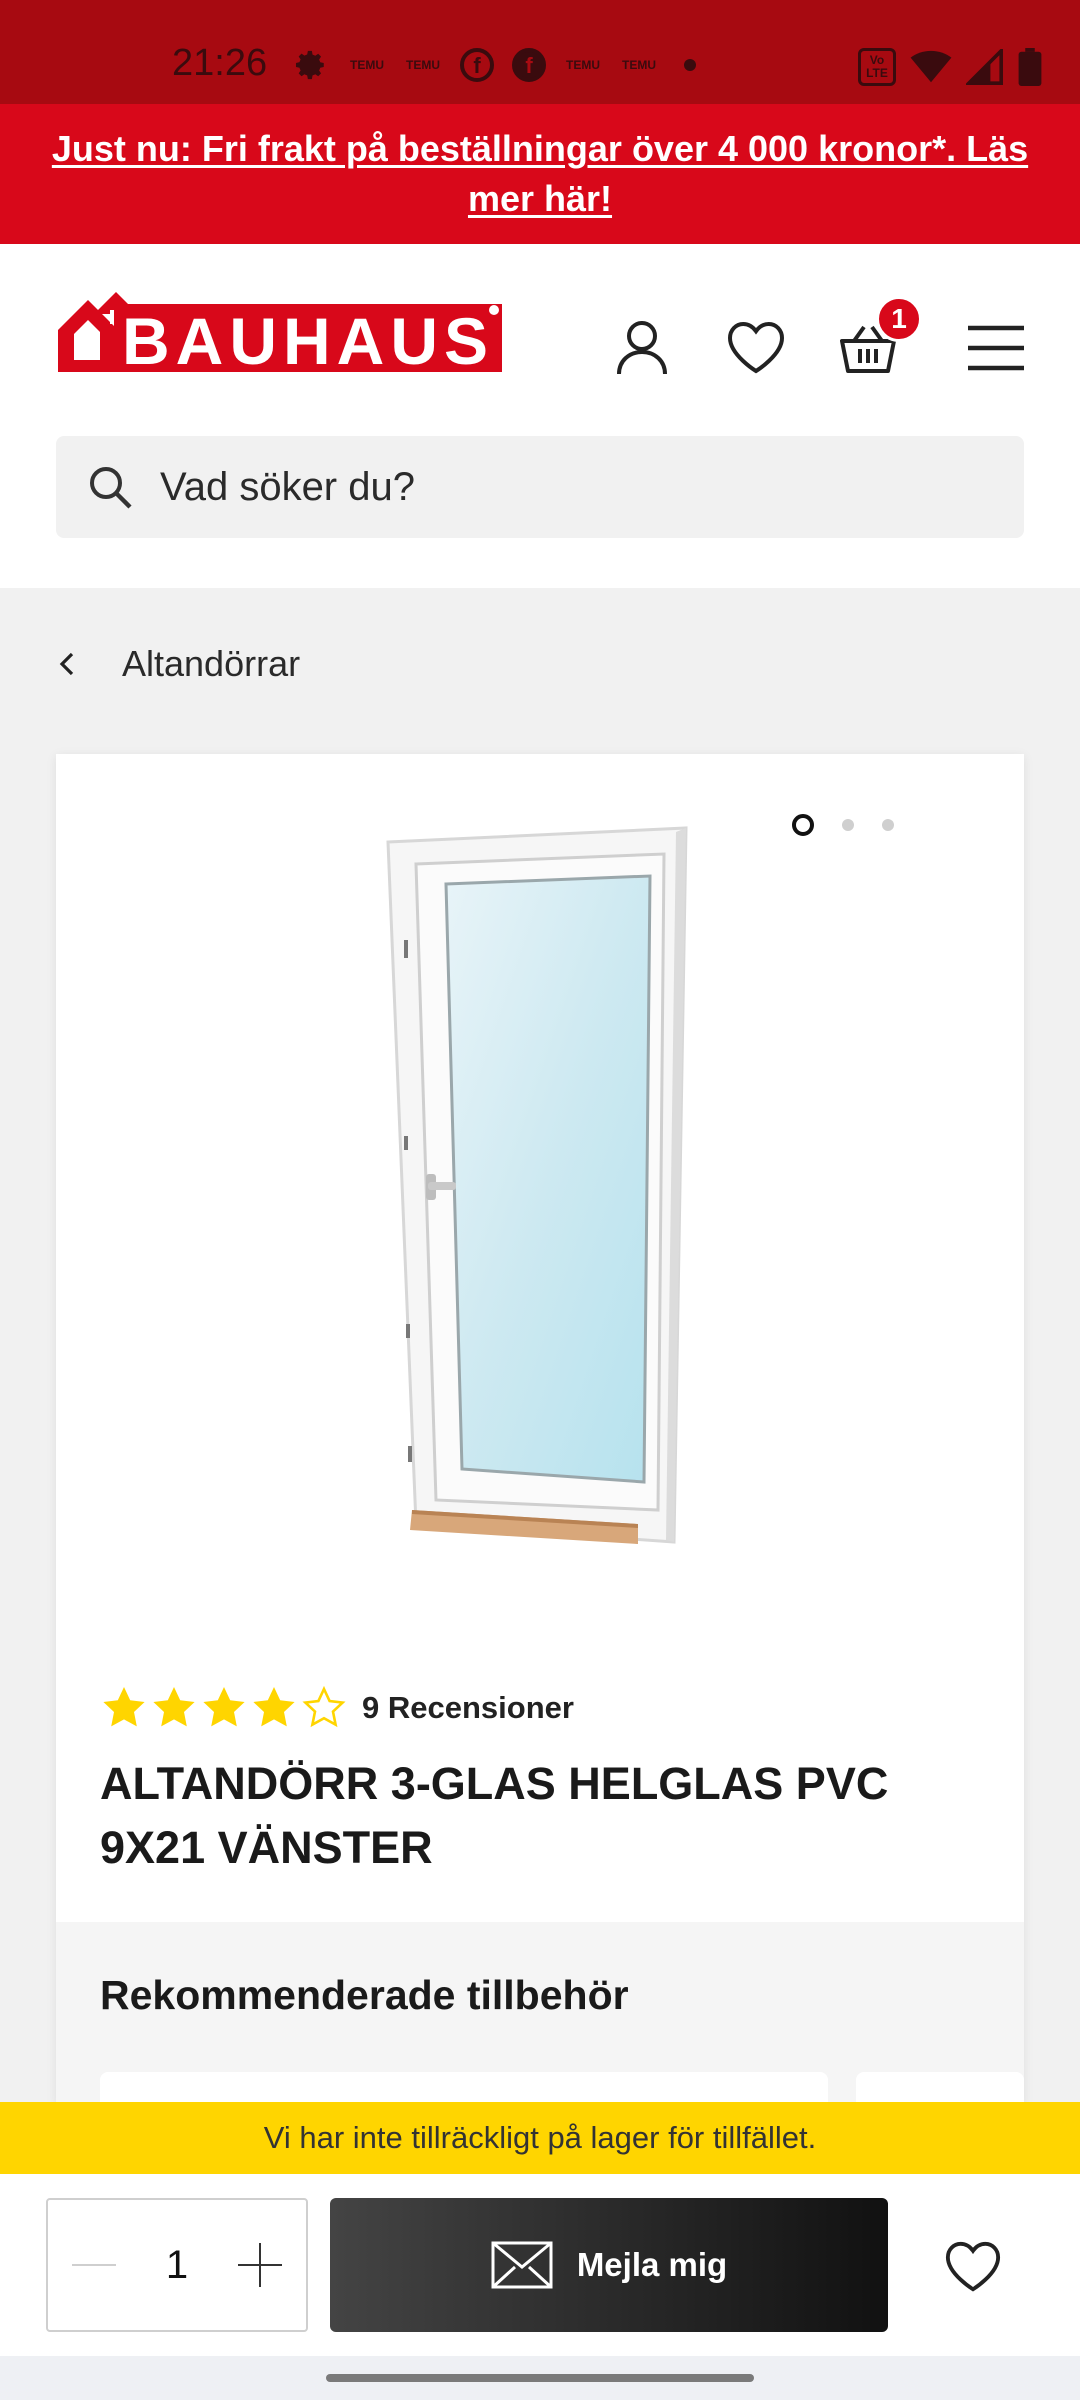  Describe the element at coordinates (260, 2265) in the screenshot. I see `increase-quantity-button` at that location.